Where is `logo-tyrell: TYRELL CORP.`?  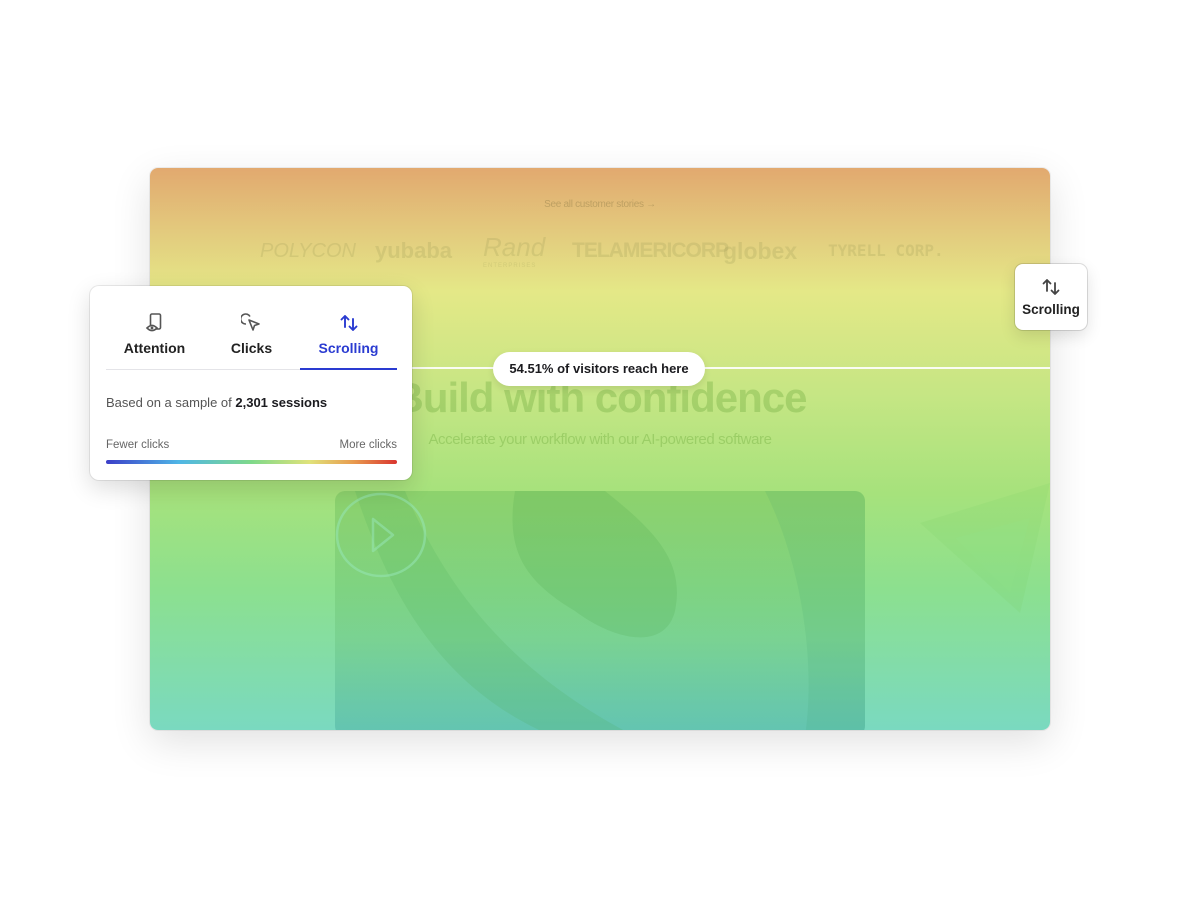
logo-tyrell: TYRELL CORP. is located at coordinates (886, 250).